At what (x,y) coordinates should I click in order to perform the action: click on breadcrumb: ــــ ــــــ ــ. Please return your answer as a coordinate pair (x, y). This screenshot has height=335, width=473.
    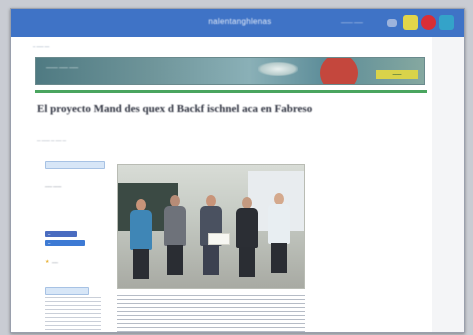
    Looking at the image, I should click on (58, 46).